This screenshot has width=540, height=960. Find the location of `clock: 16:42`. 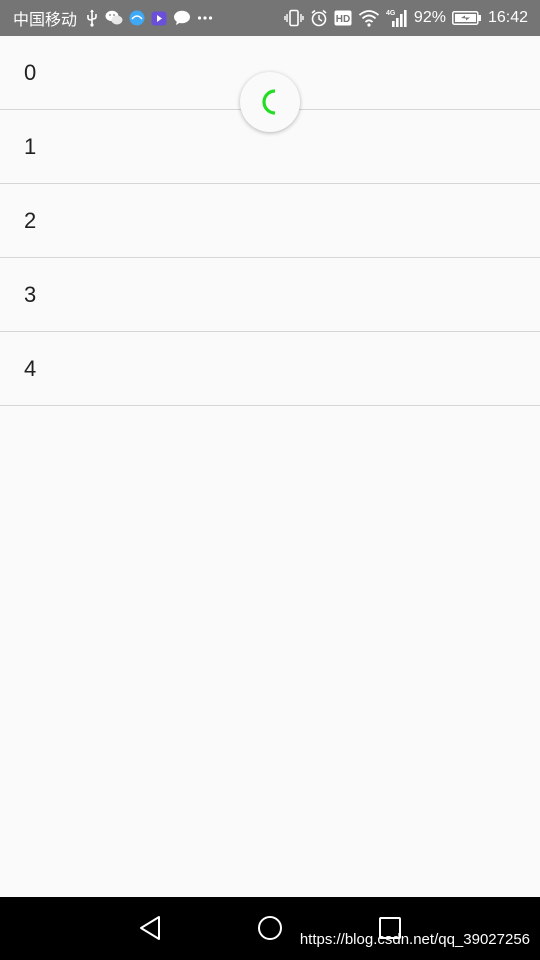

clock: 16:42 is located at coordinates (507, 17).